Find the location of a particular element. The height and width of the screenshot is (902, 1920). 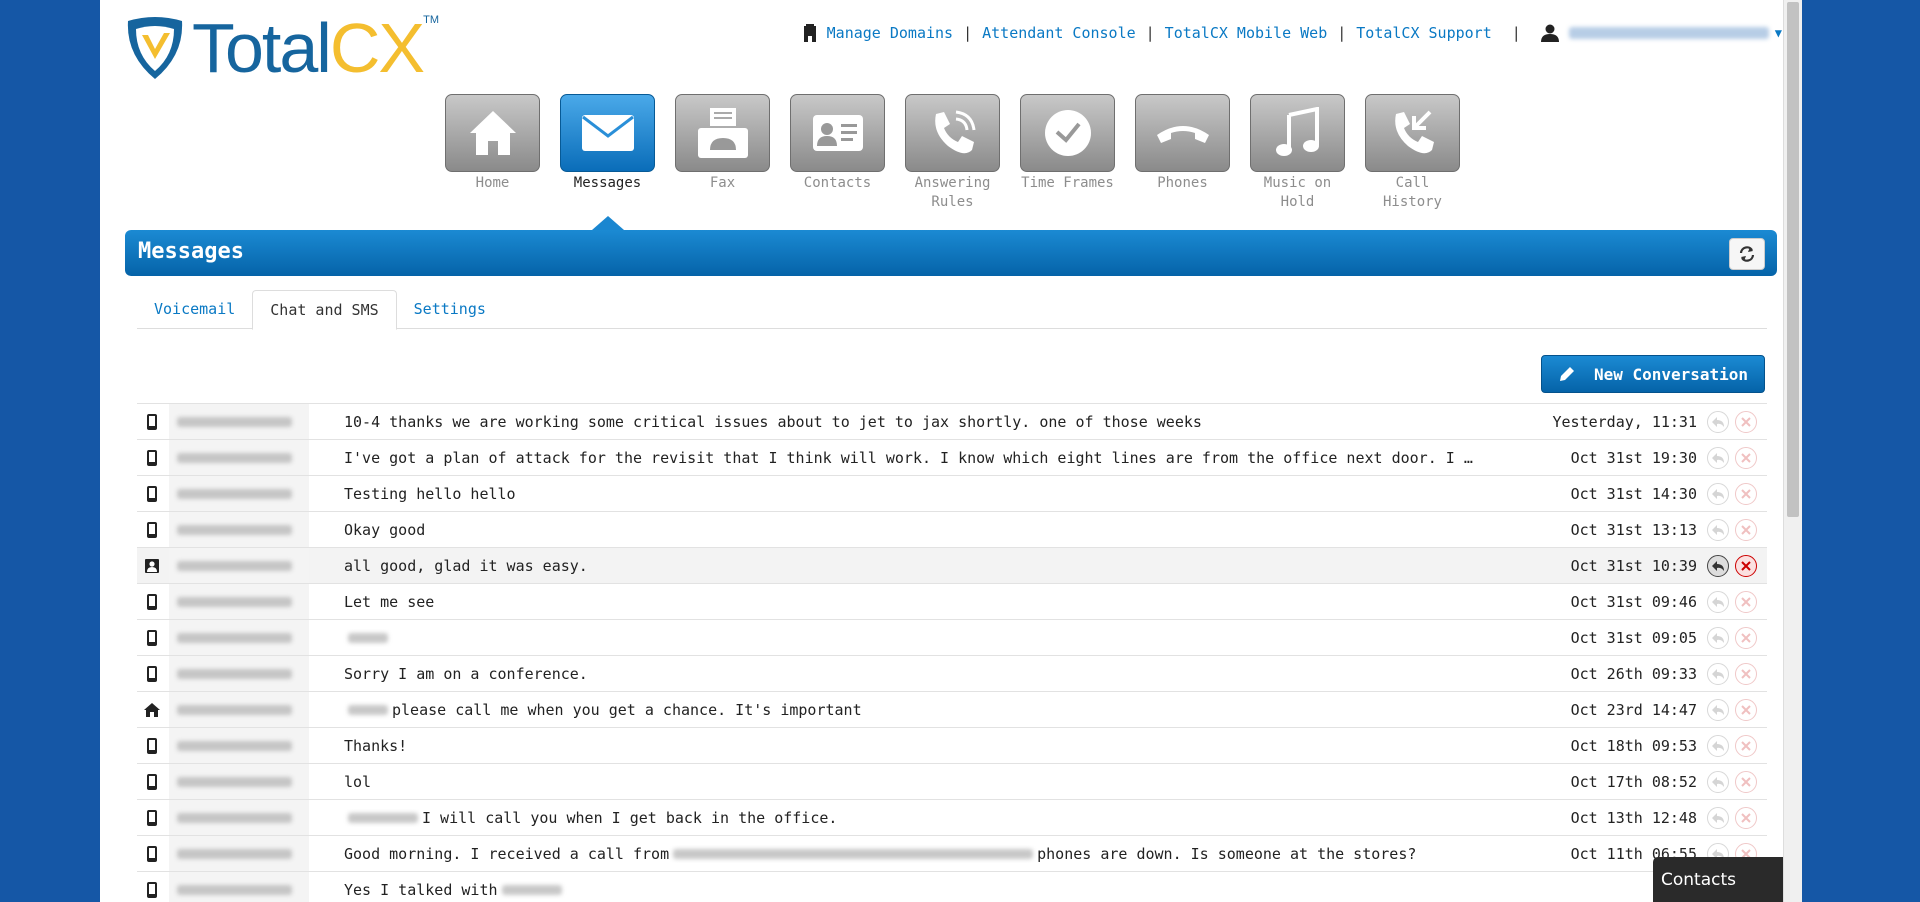

nav-contacts-button is located at coordinates (837, 133).